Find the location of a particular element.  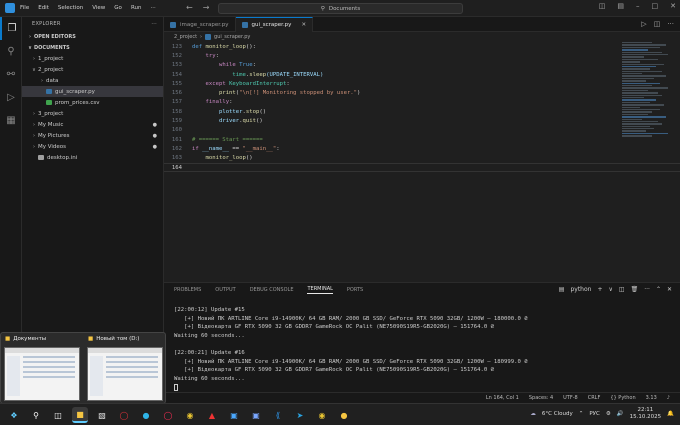

start-windows-icon: ❖ is located at coordinates (14, 415).